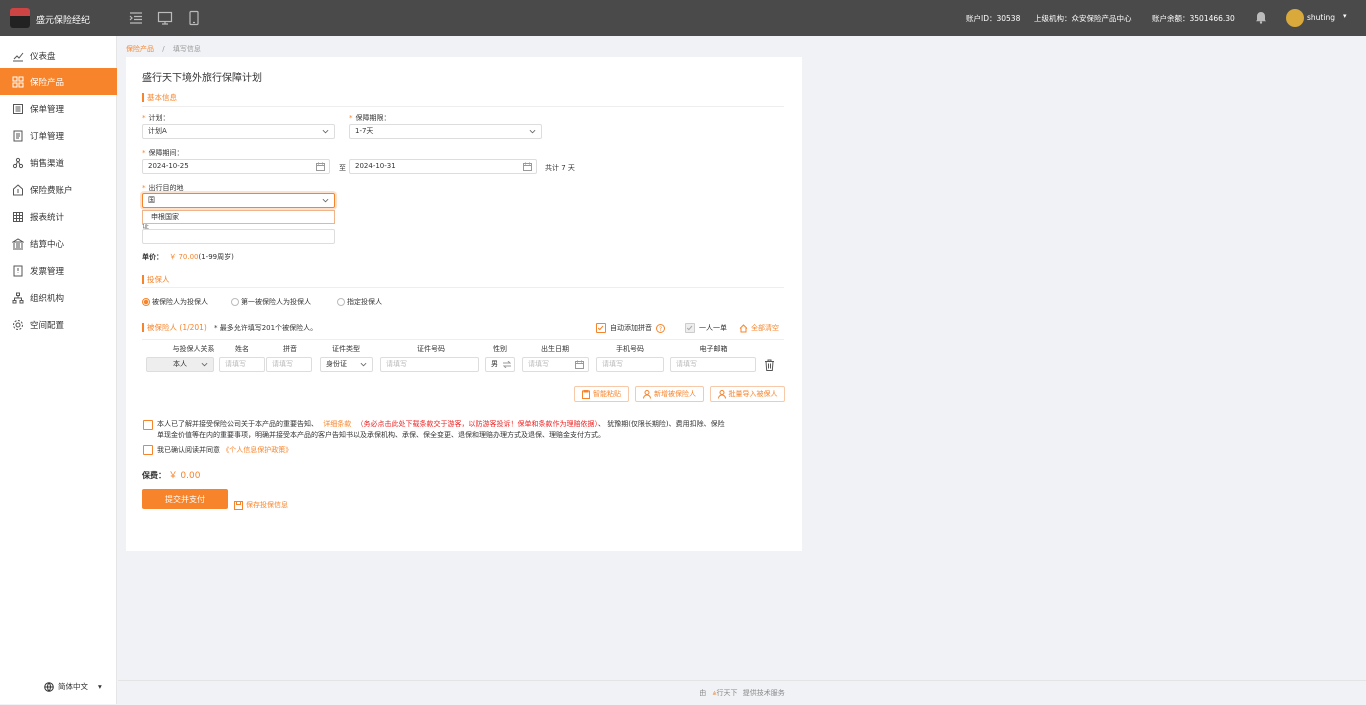 This screenshot has height=705, width=1366. I want to click on pinyin-input: 请填写, so click(289, 364).